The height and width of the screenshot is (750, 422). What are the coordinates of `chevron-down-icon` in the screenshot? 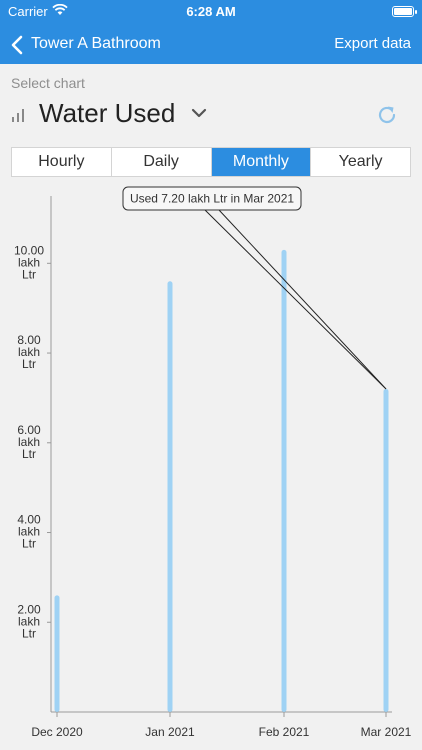 It's located at (199, 115).